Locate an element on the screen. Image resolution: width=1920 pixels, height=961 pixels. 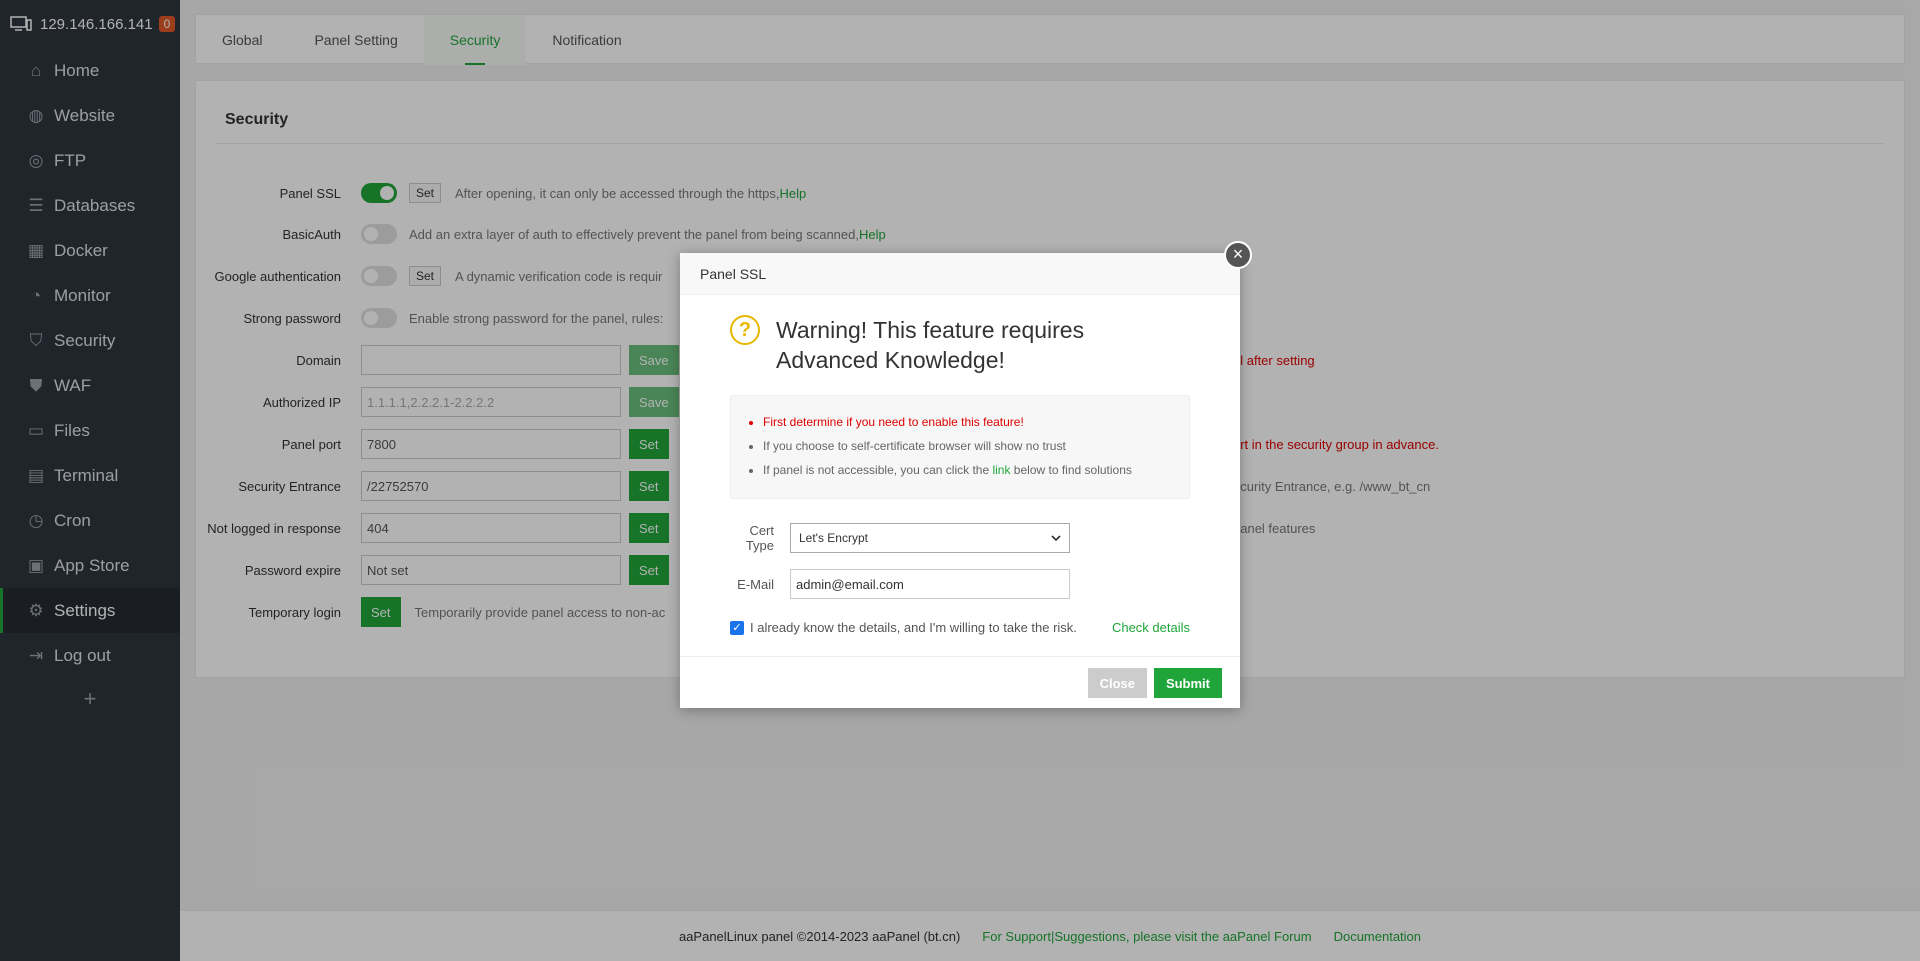
agree-checkbox: ✓ is located at coordinates (737, 627).